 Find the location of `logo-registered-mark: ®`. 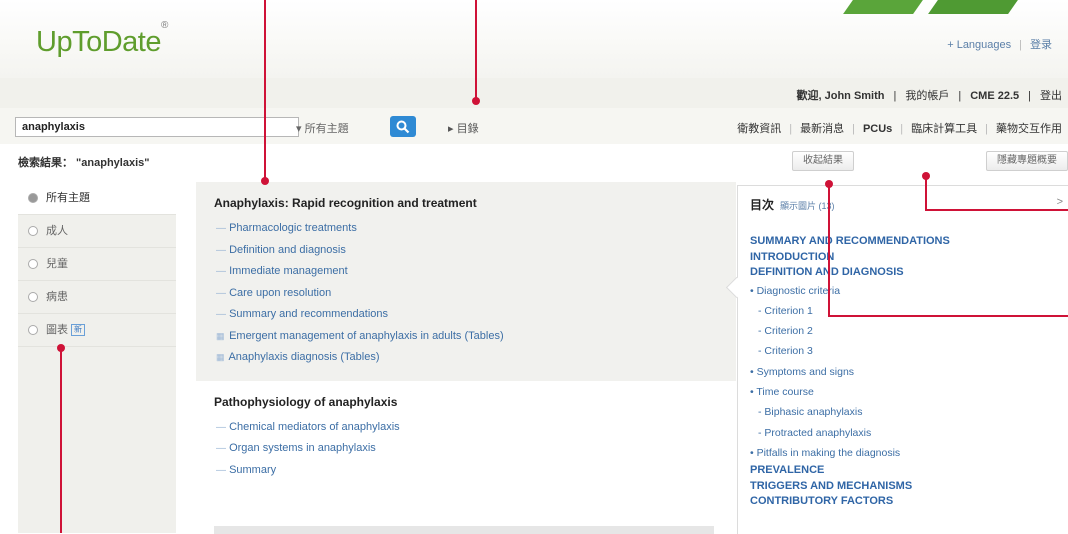

logo-registered-mark: ® is located at coordinates (164, 26).